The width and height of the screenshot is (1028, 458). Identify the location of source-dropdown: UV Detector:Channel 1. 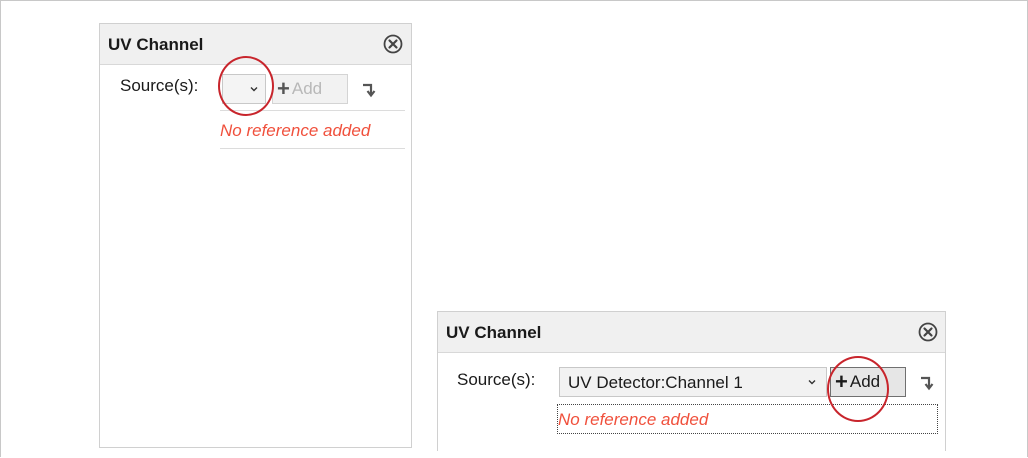
(693, 382).